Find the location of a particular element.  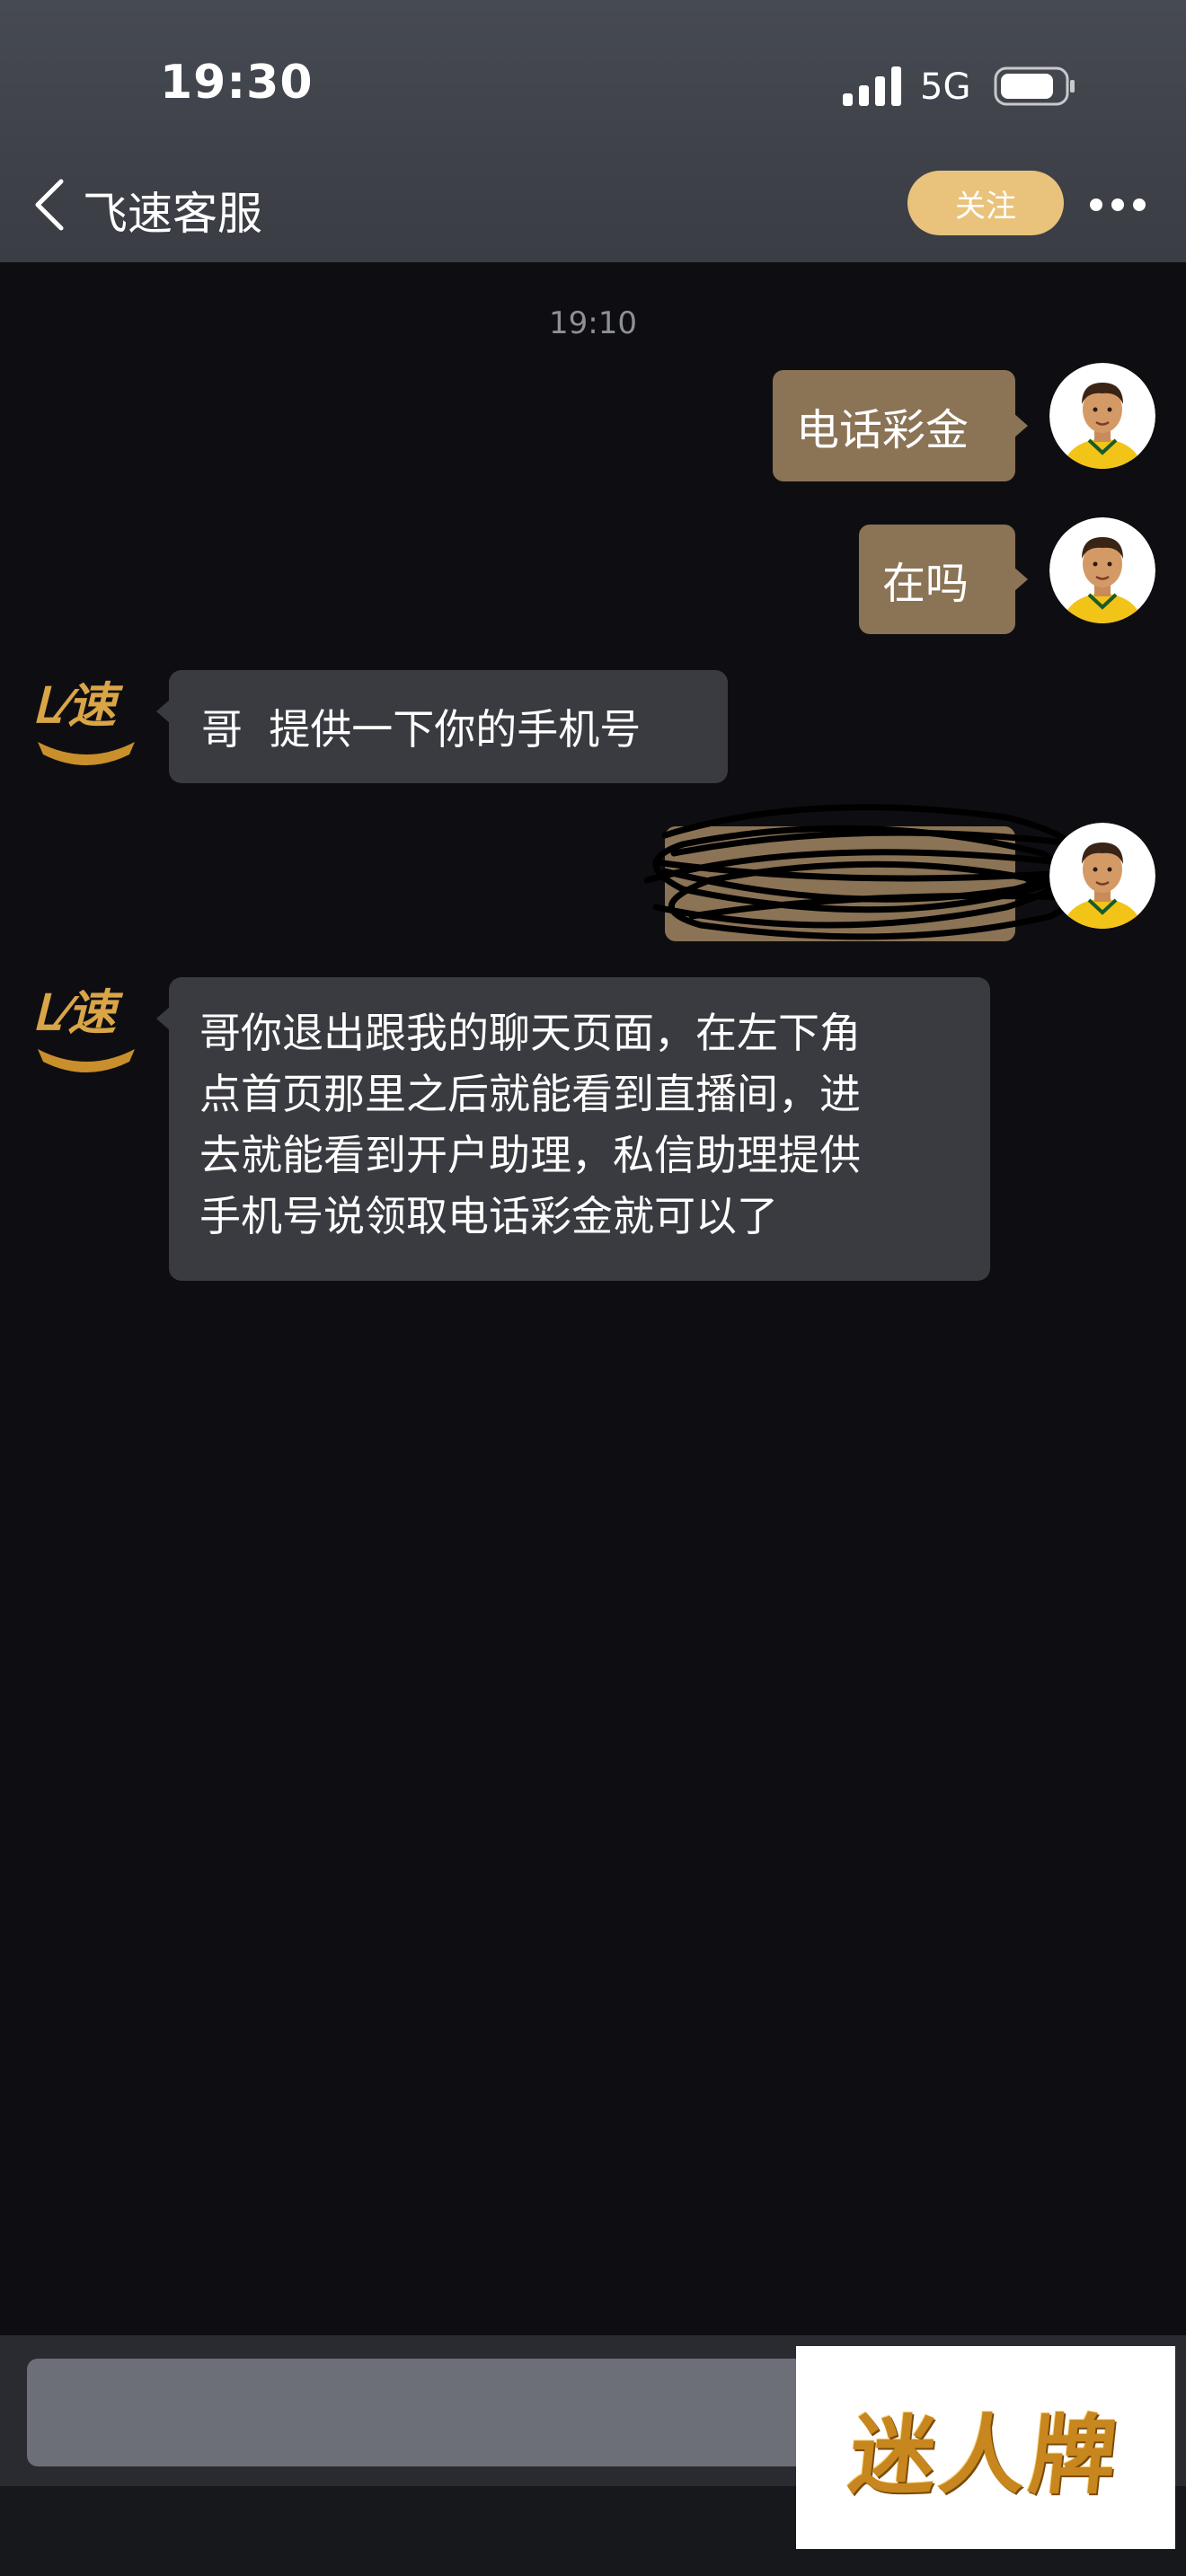

outgoing-message: 电话彩金 is located at coordinates (900, 425).